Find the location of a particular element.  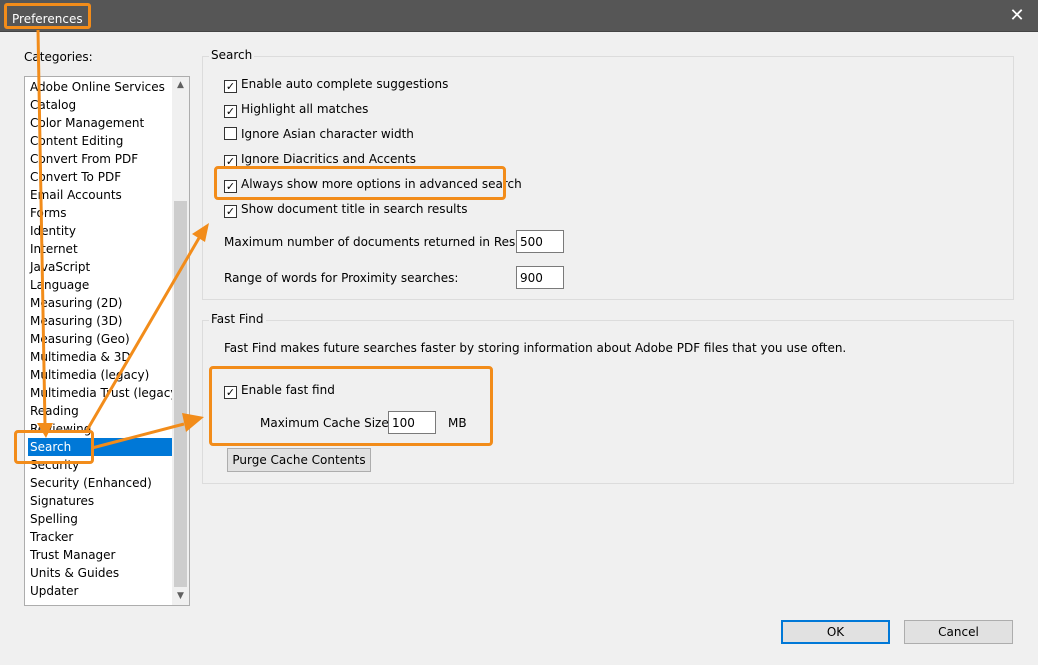

option-ignore-diacritics: ✓ Ignore Diacritics and Accents is located at coordinates (320, 160).